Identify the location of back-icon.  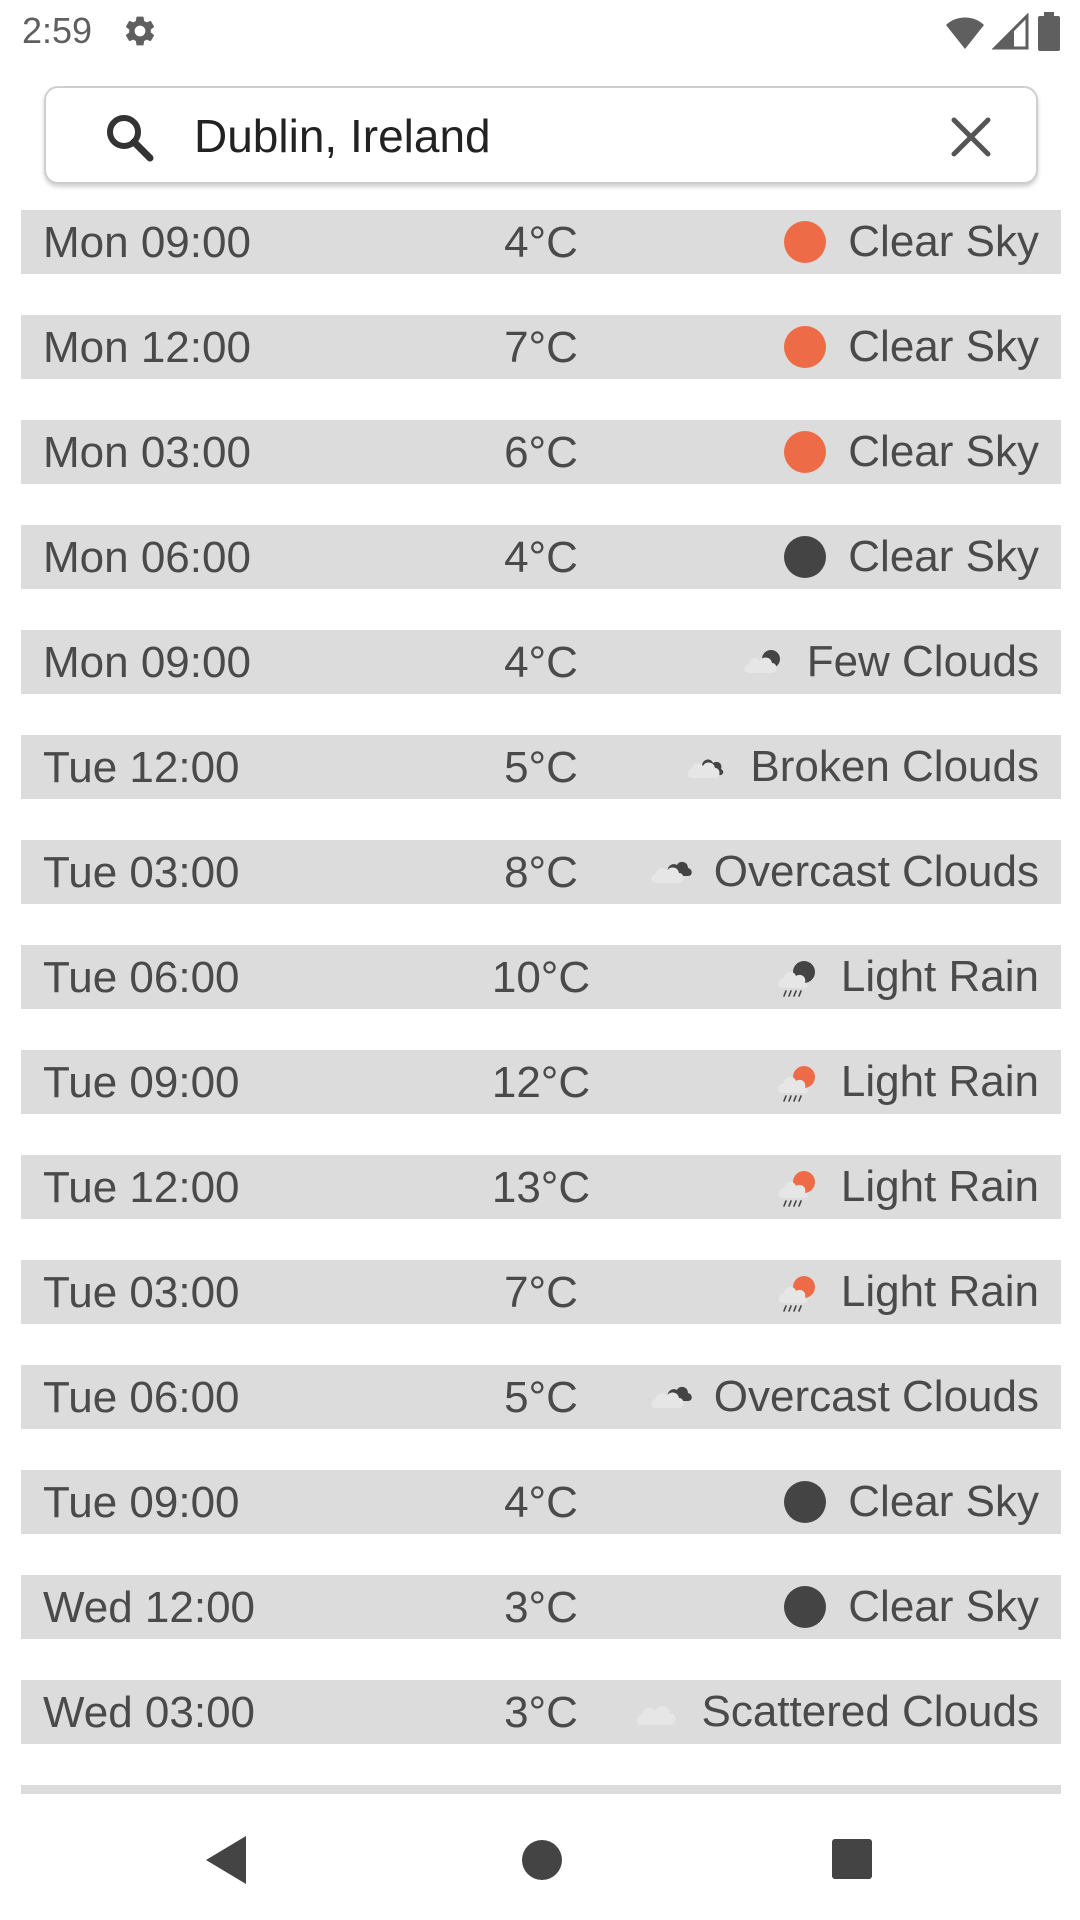
(226, 1860).